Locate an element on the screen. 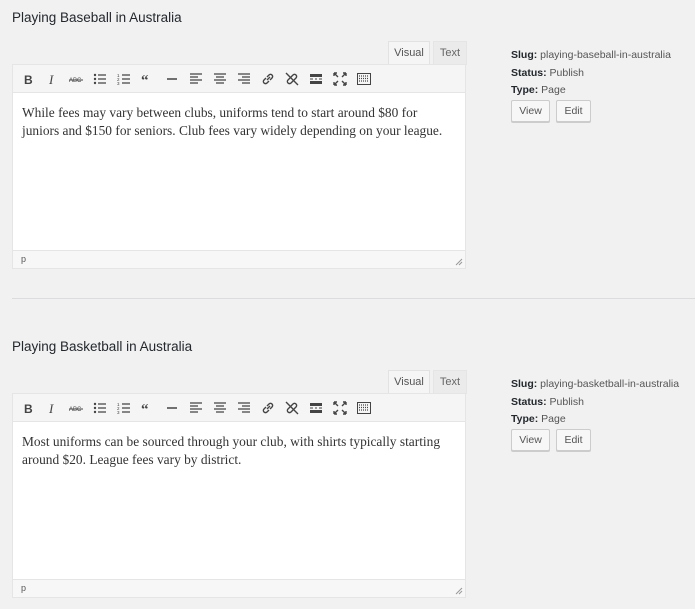 The height and width of the screenshot is (609, 695). link-icon is located at coordinates (268, 407).